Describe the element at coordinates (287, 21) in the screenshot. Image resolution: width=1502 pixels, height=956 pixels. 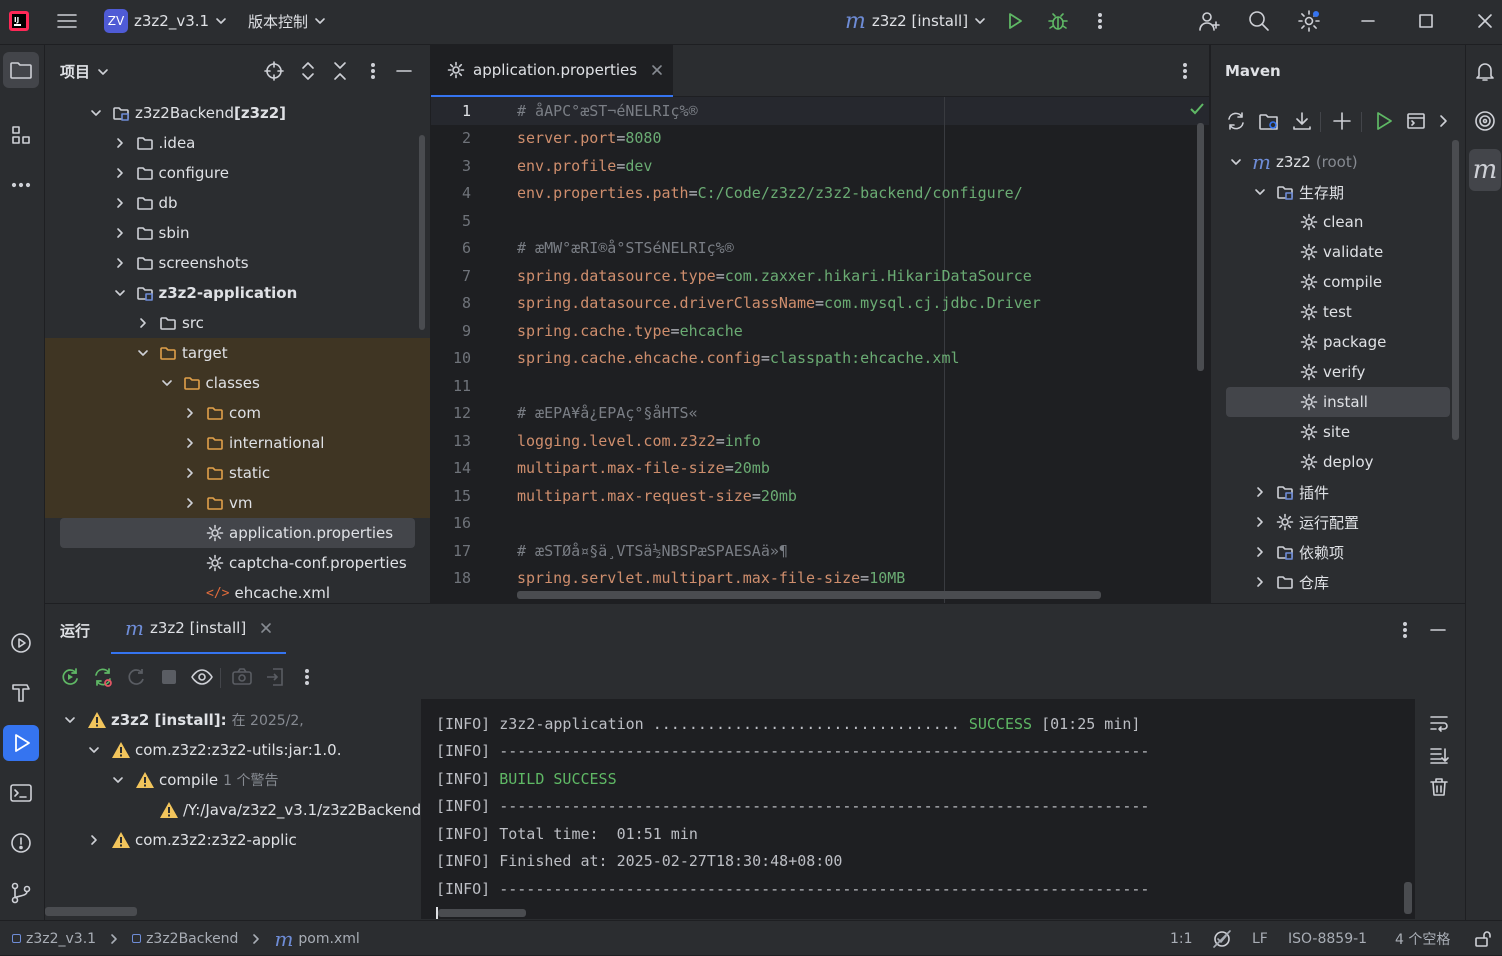
I see `vcs-menu: 版本控制` at that location.